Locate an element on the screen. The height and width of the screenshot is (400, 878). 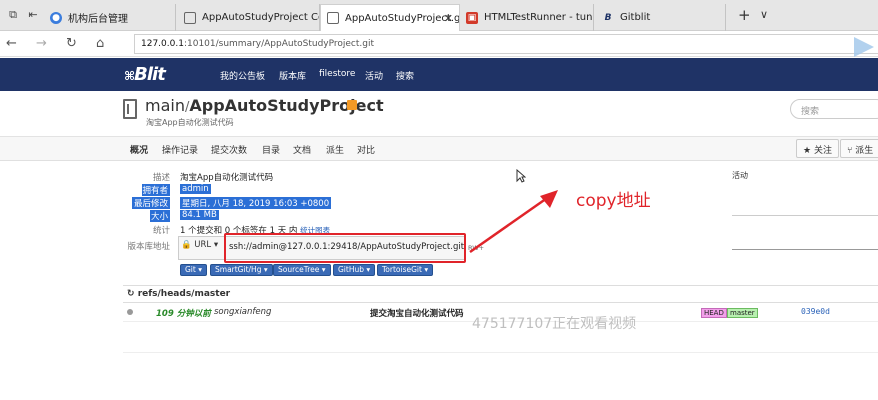
back-icon: ← is located at coordinates (11, 44).